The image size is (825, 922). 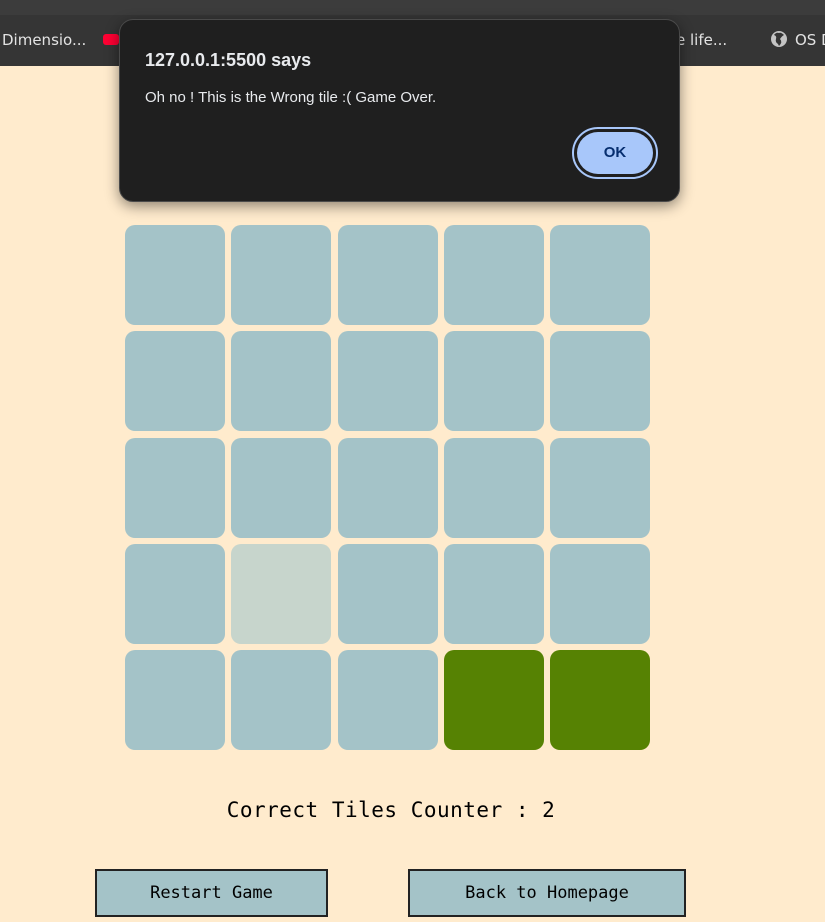 I want to click on globe-icon, so click(x=779, y=38).